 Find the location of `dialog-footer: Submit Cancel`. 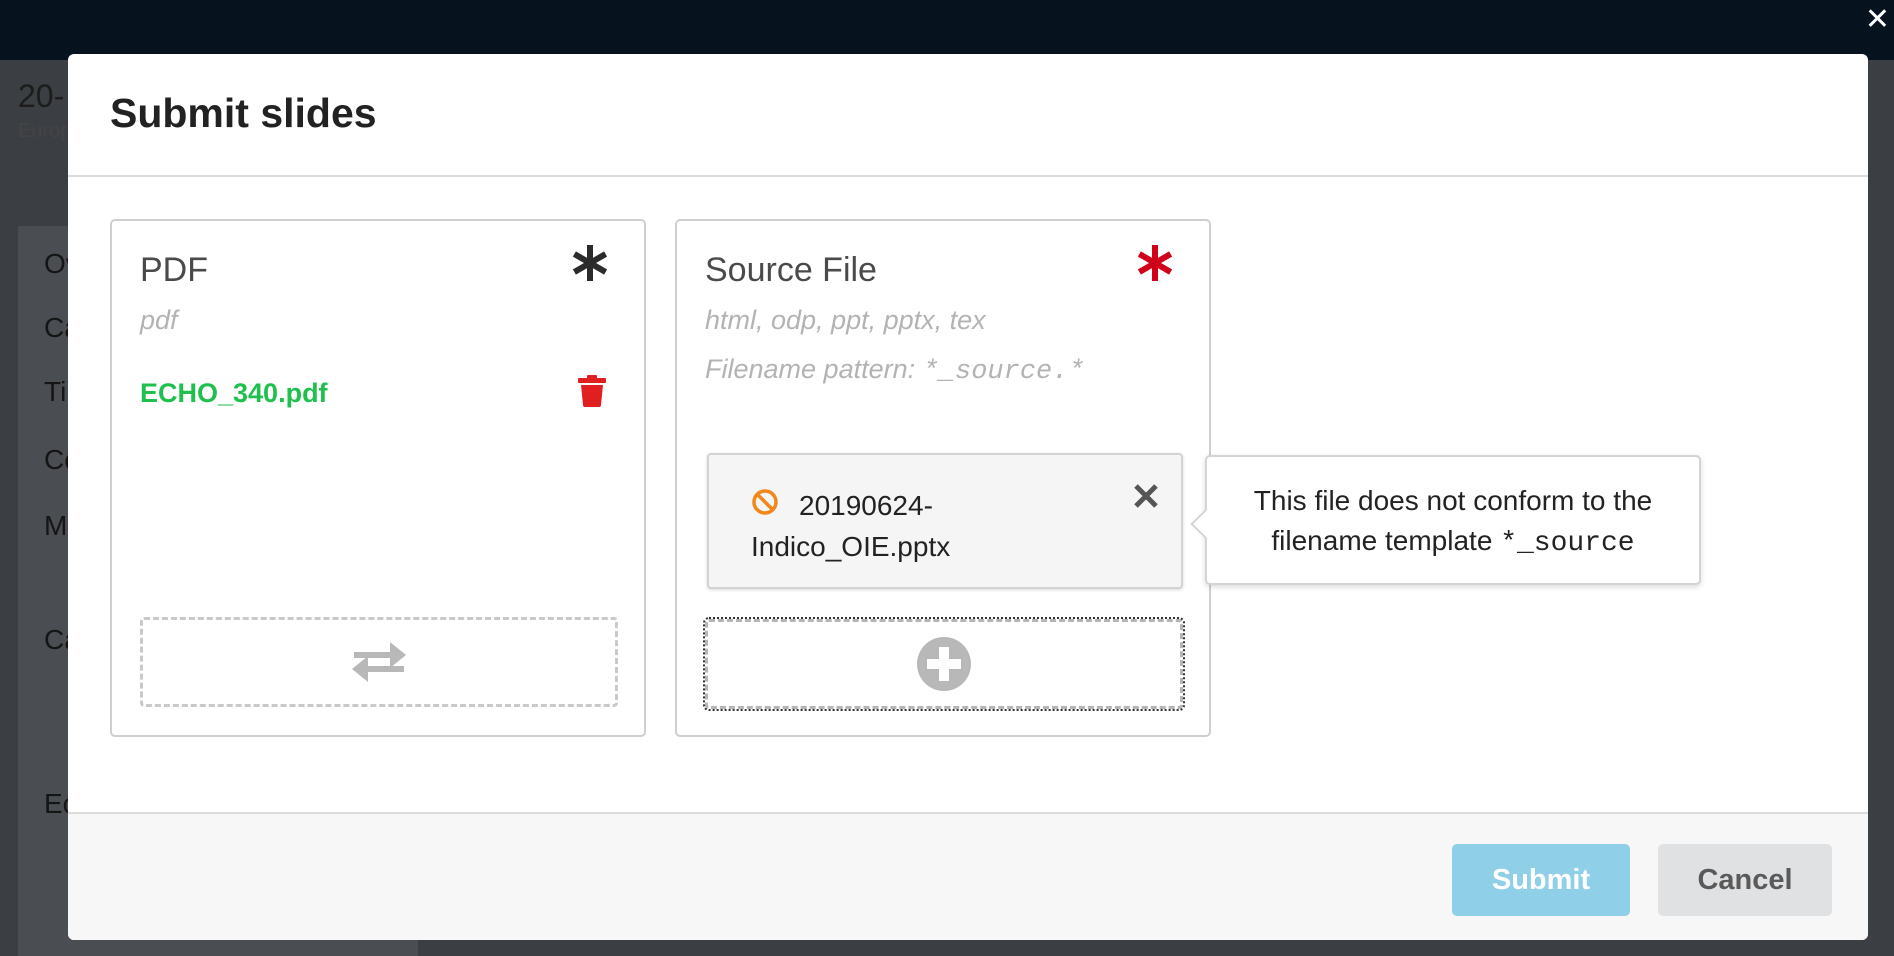

dialog-footer: Submit Cancel is located at coordinates (968, 876).